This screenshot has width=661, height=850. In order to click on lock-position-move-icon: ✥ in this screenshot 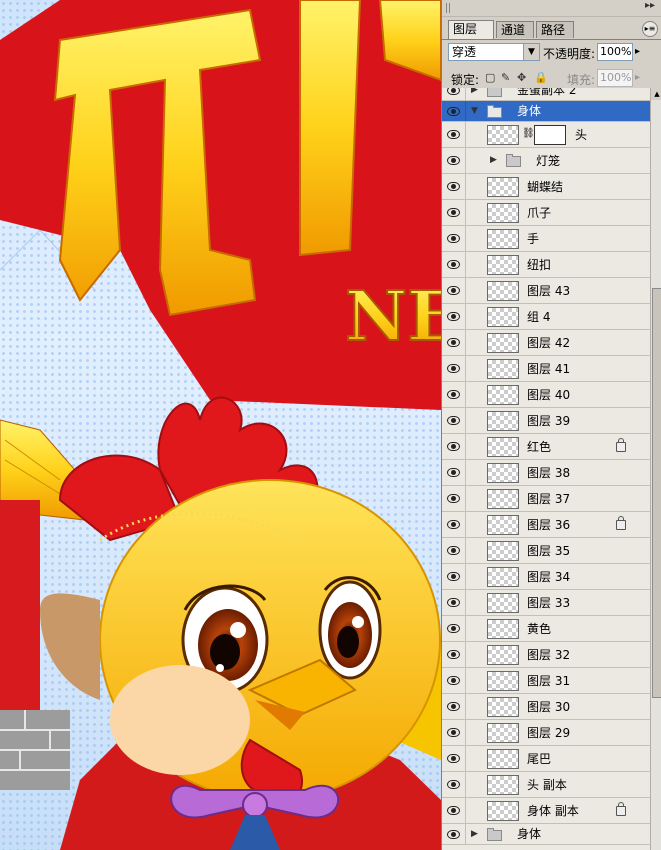, I will do `click(521, 77)`.